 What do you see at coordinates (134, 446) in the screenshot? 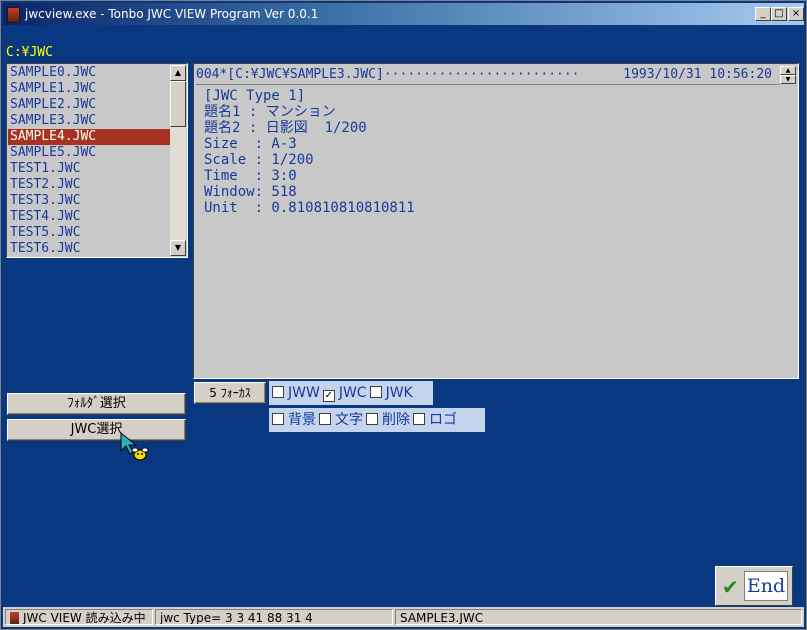
I see `busy-cursor-icon` at bounding box center [134, 446].